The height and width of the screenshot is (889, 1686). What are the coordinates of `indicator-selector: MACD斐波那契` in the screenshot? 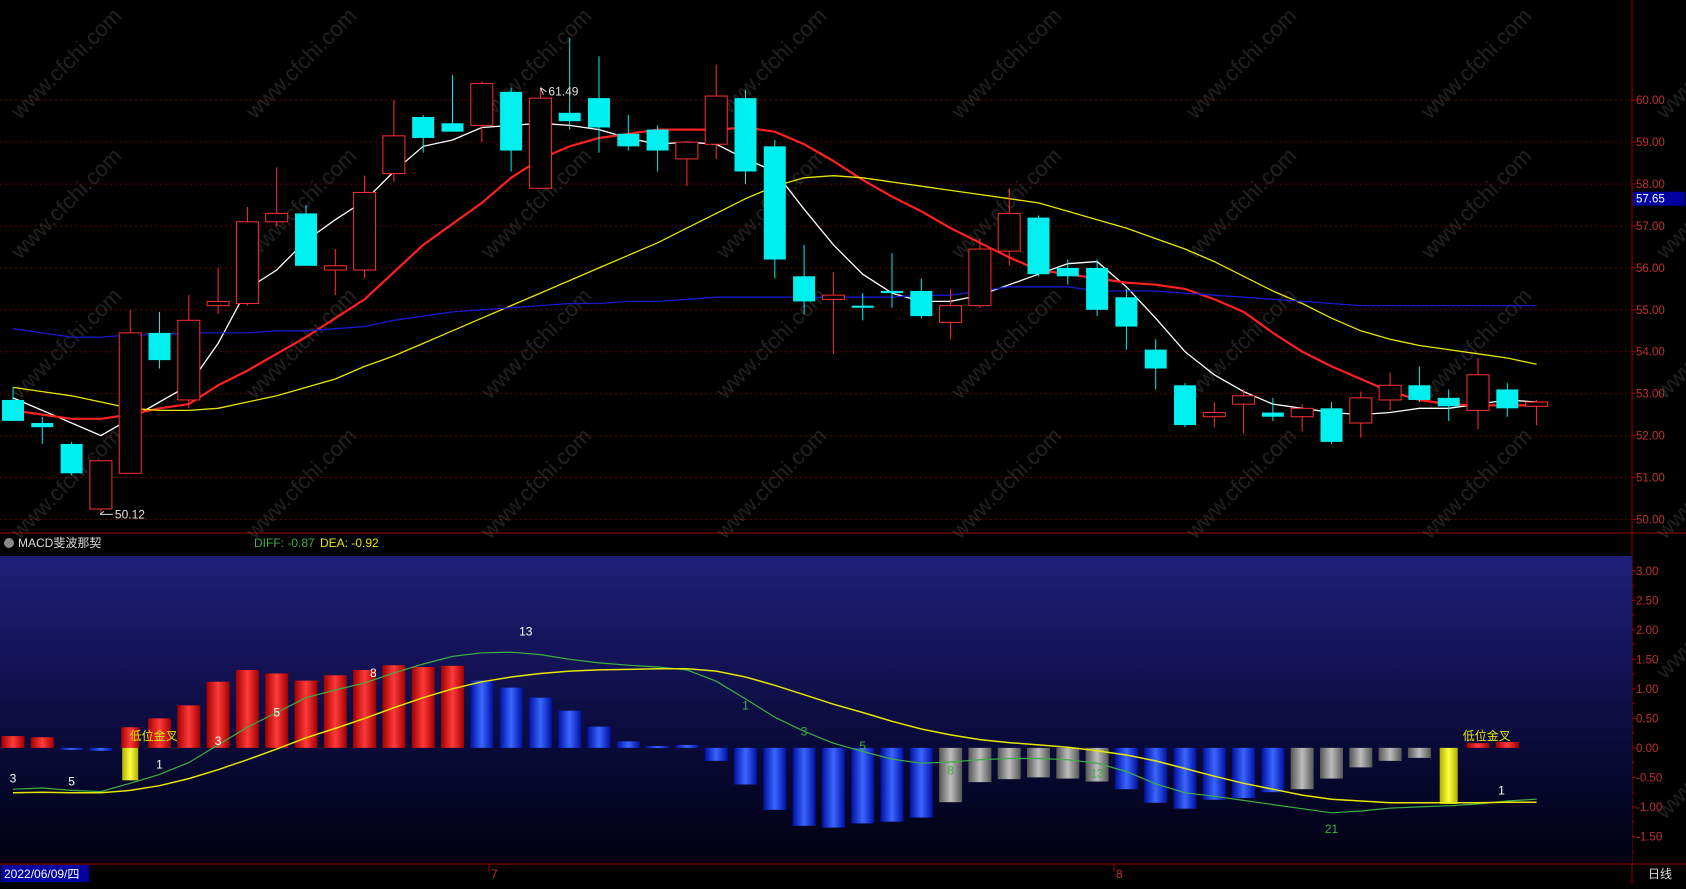 It's located at (52, 543).